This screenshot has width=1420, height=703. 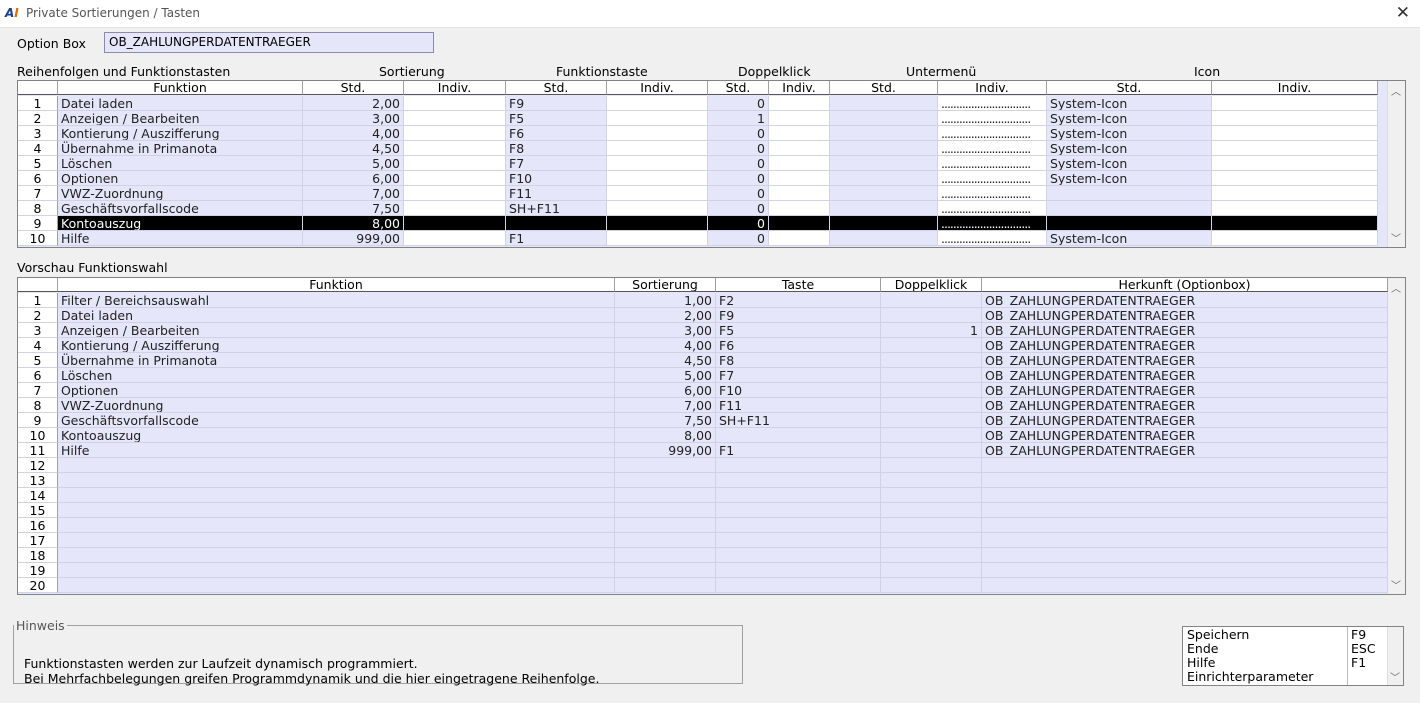 I want to click on grid1-cell: 7,50, so click(x=353, y=208).